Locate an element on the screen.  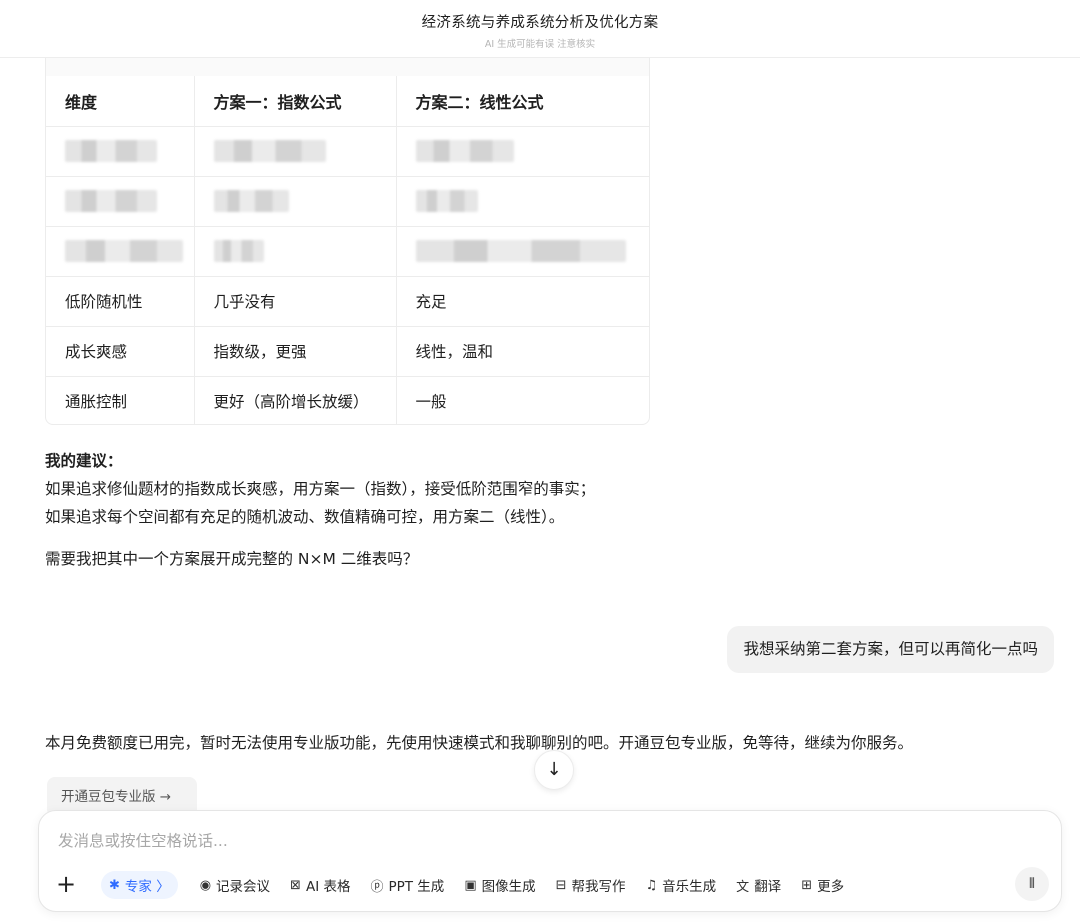
table-cell: 线性，温和 is located at coordinates (522, 351).